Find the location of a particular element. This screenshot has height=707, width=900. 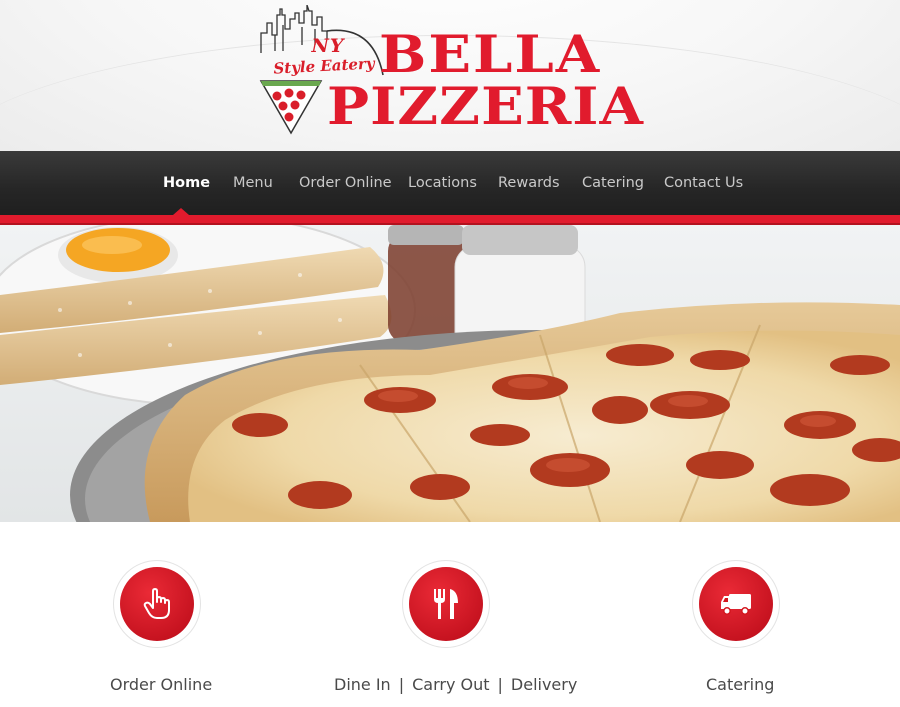

catering-circle is located at coordinates (736, 604).